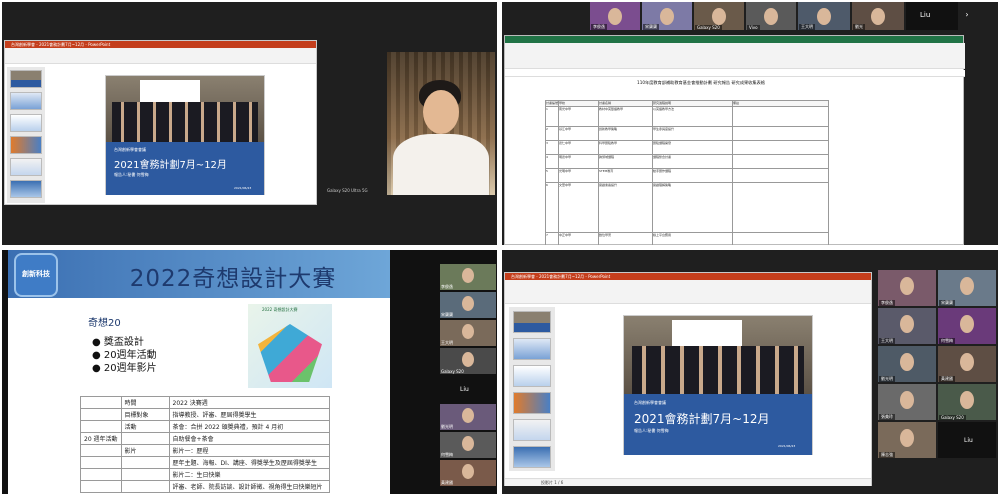 The image size is (1000, 496). Describe the element at coordinates (626, 162) in the screenshot. I see `sheet-cell: 跨領域課程` at that location.